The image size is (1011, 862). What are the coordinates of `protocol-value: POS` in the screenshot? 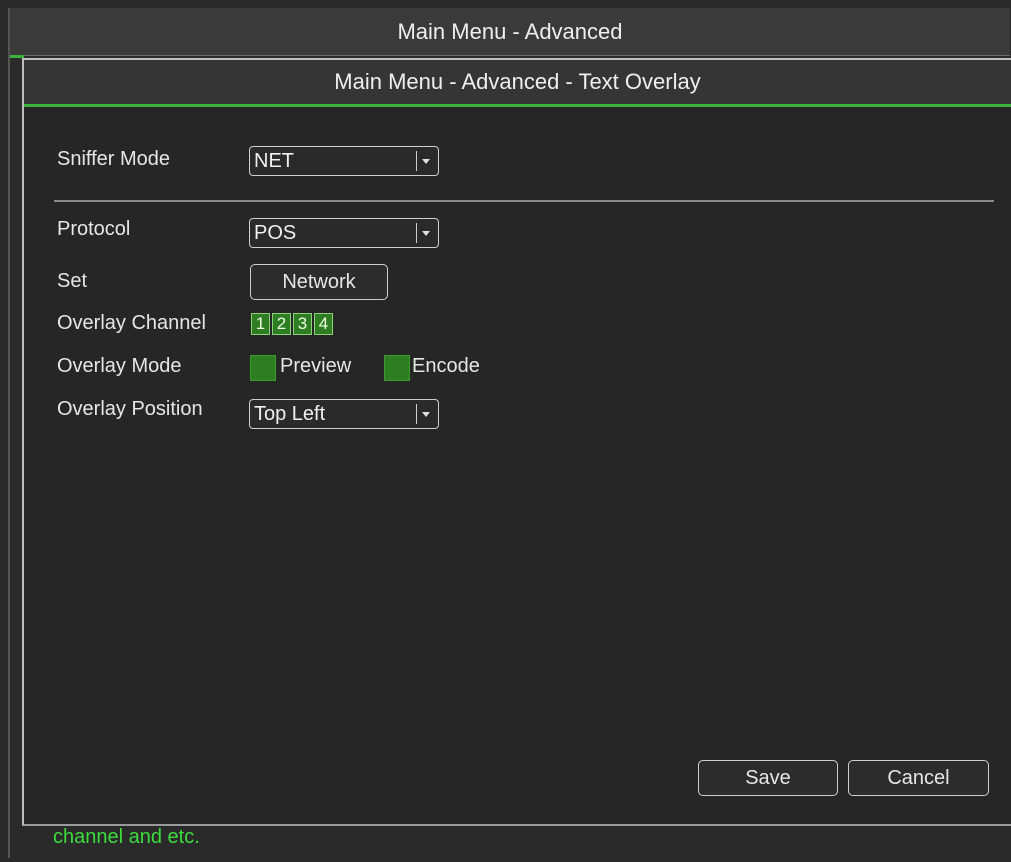 It's located at (275, 233).